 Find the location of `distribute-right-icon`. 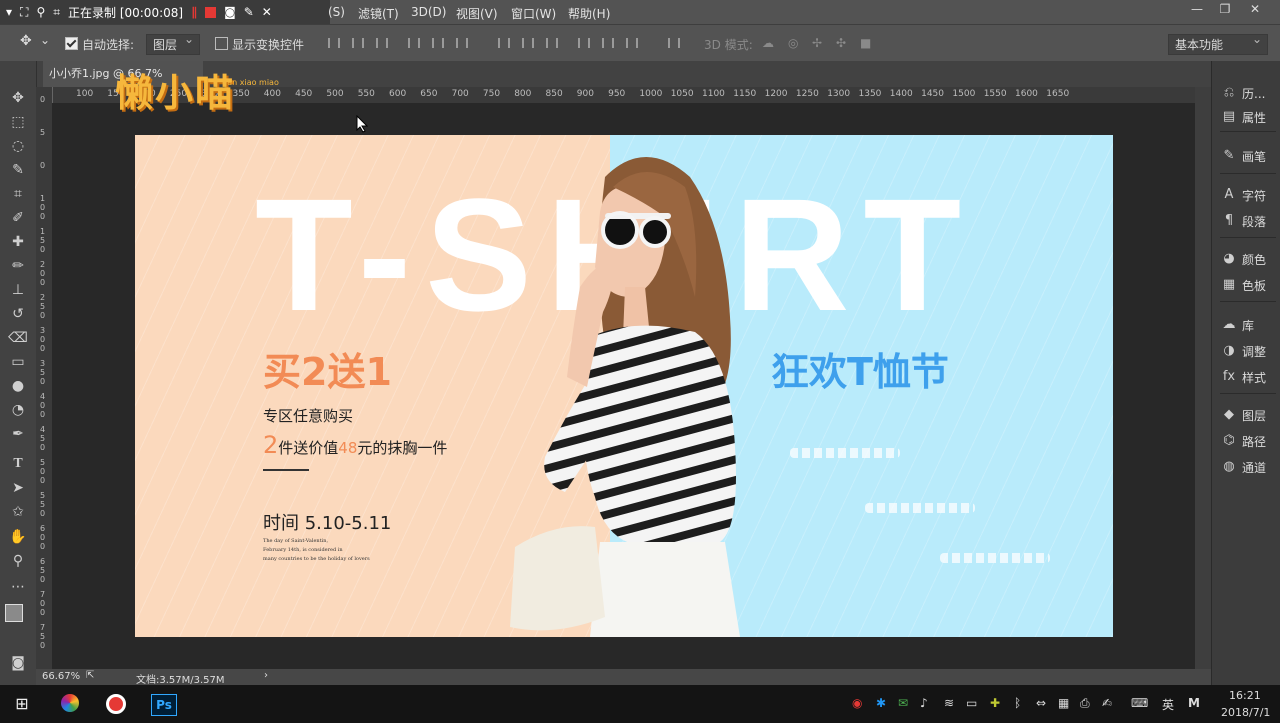

distribute-right-icon is located at coordinates (632, 43).